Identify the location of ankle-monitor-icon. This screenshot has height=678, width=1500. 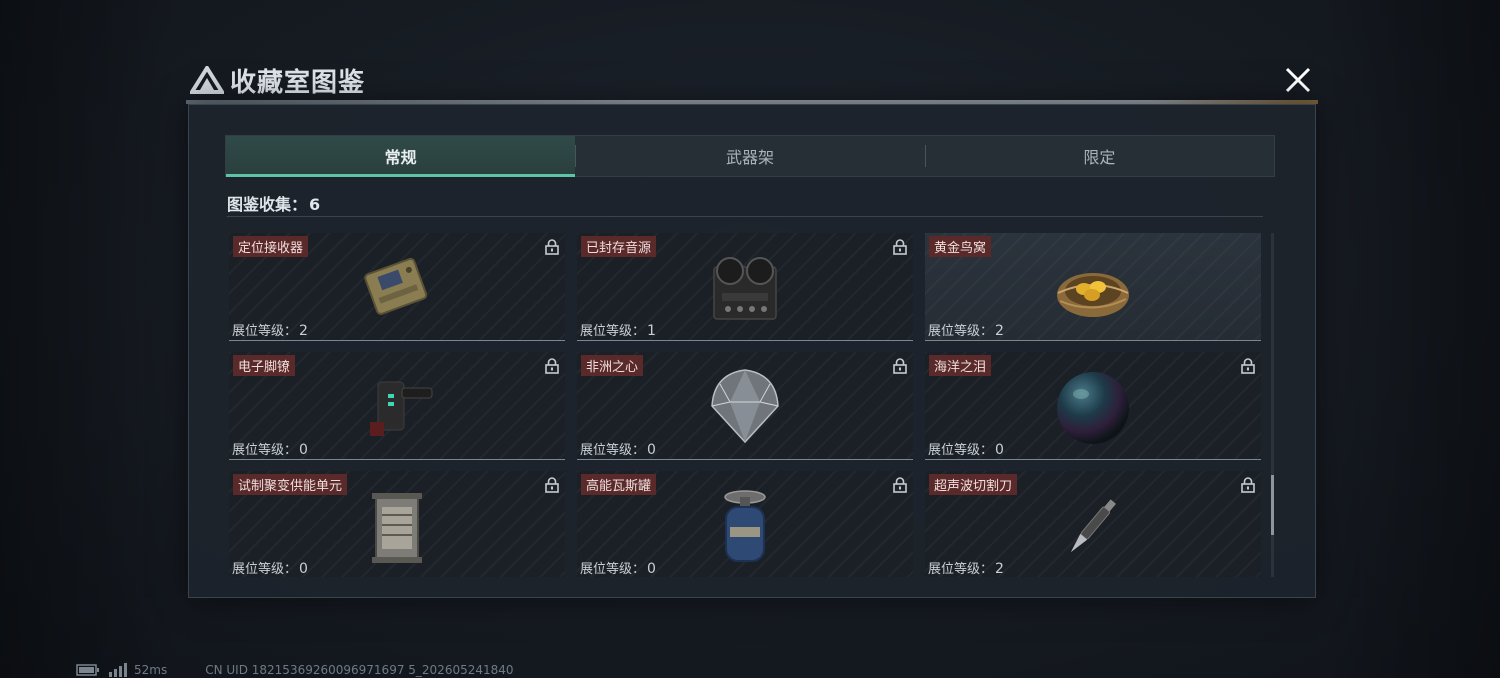
(401, 408).